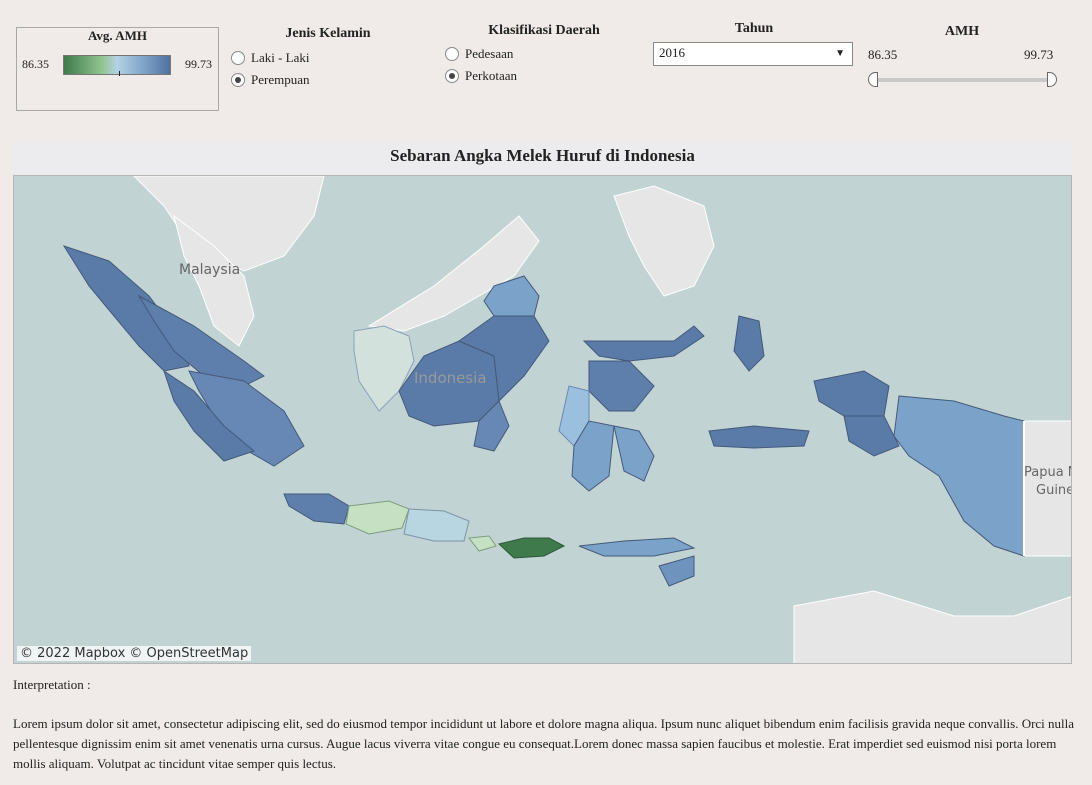 The width and height of the screenshot is (1092, 785). What do you see at coordinates (754, 28) in the screenshot?
I see `year-filter-title: Tahun` at bounding box center [754, 28].